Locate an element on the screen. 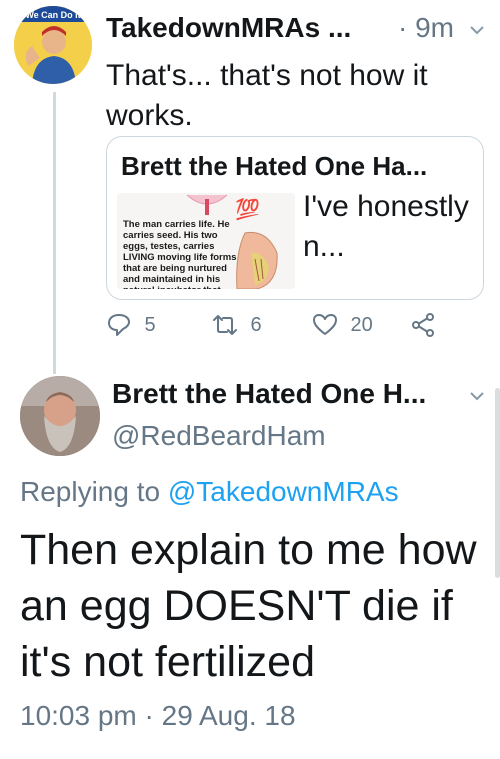 This screenshot has height=759, width=500. retweet-icon is located at coordinates (225, 325).